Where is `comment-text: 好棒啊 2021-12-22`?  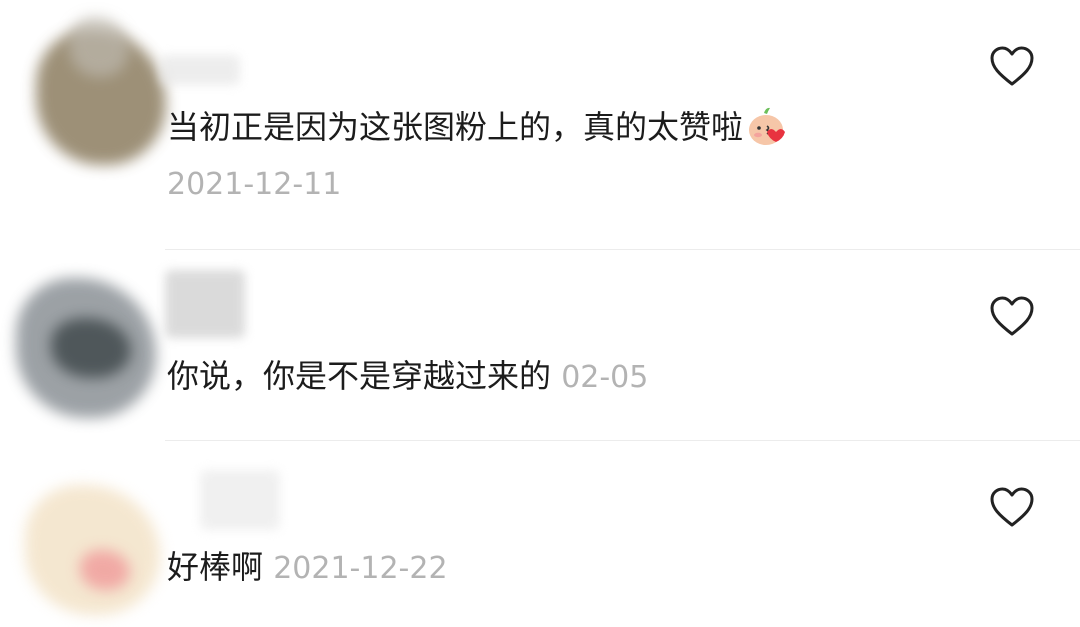
comment-text: 好棒啊 2021-12-22 is located at coordinates (307, 568).